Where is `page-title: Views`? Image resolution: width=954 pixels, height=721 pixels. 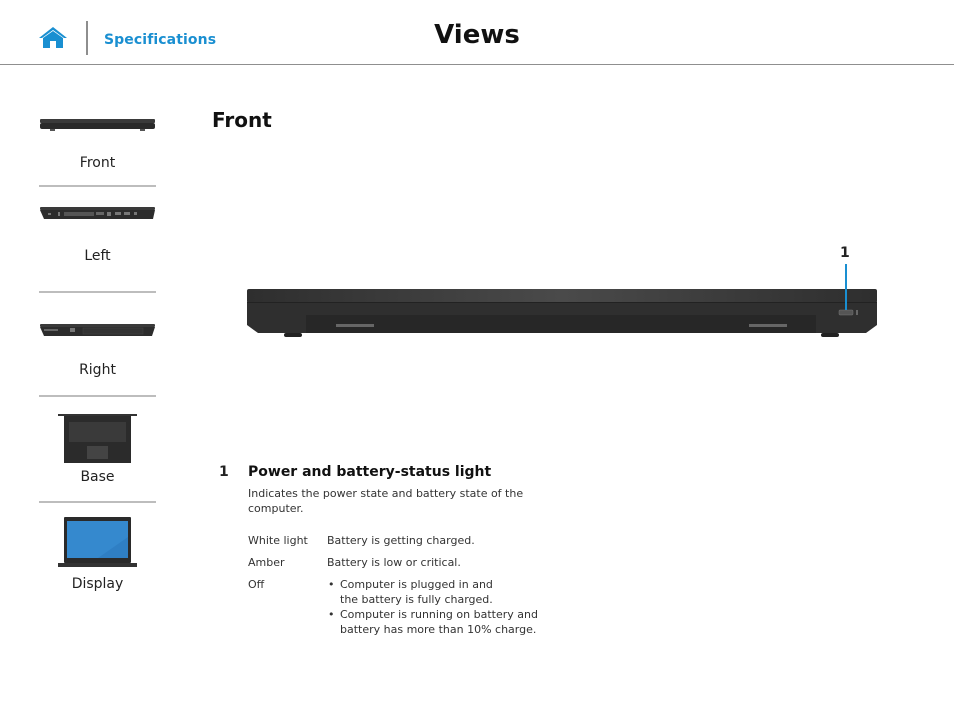
page-title: Views is located at coordinates (477, 35).